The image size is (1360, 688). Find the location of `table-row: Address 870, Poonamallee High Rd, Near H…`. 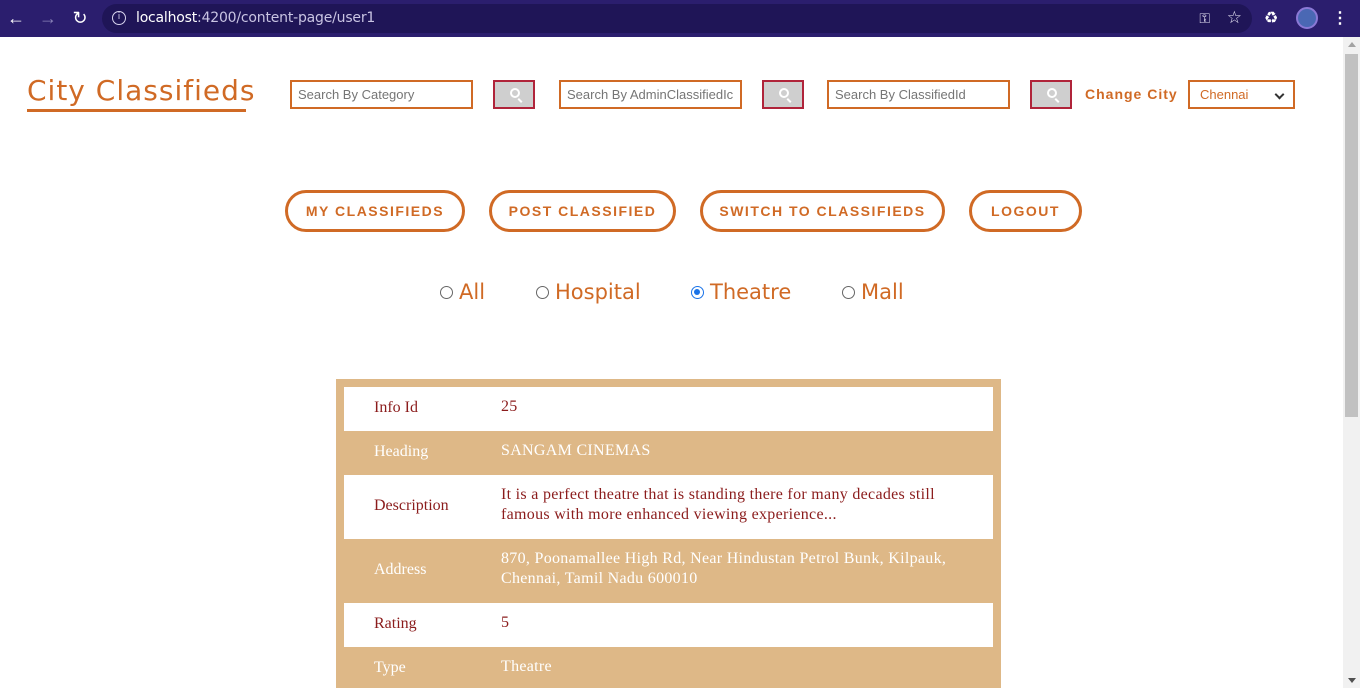

table-row: Address 870, Poonamallee High Rd, Near H… is located at coordinates (668, 571).